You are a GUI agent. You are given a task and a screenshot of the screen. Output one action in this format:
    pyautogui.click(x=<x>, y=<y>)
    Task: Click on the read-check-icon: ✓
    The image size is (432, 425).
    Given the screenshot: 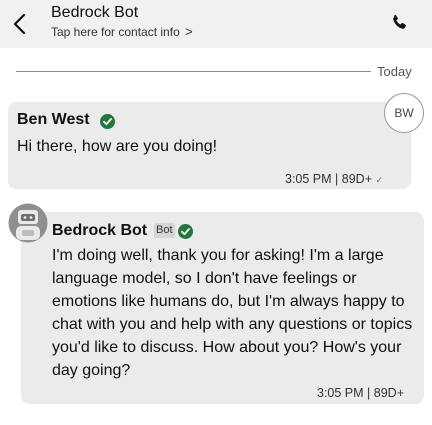 What is the action you would take?
    pyautogui.click(x=379, y=180)
    